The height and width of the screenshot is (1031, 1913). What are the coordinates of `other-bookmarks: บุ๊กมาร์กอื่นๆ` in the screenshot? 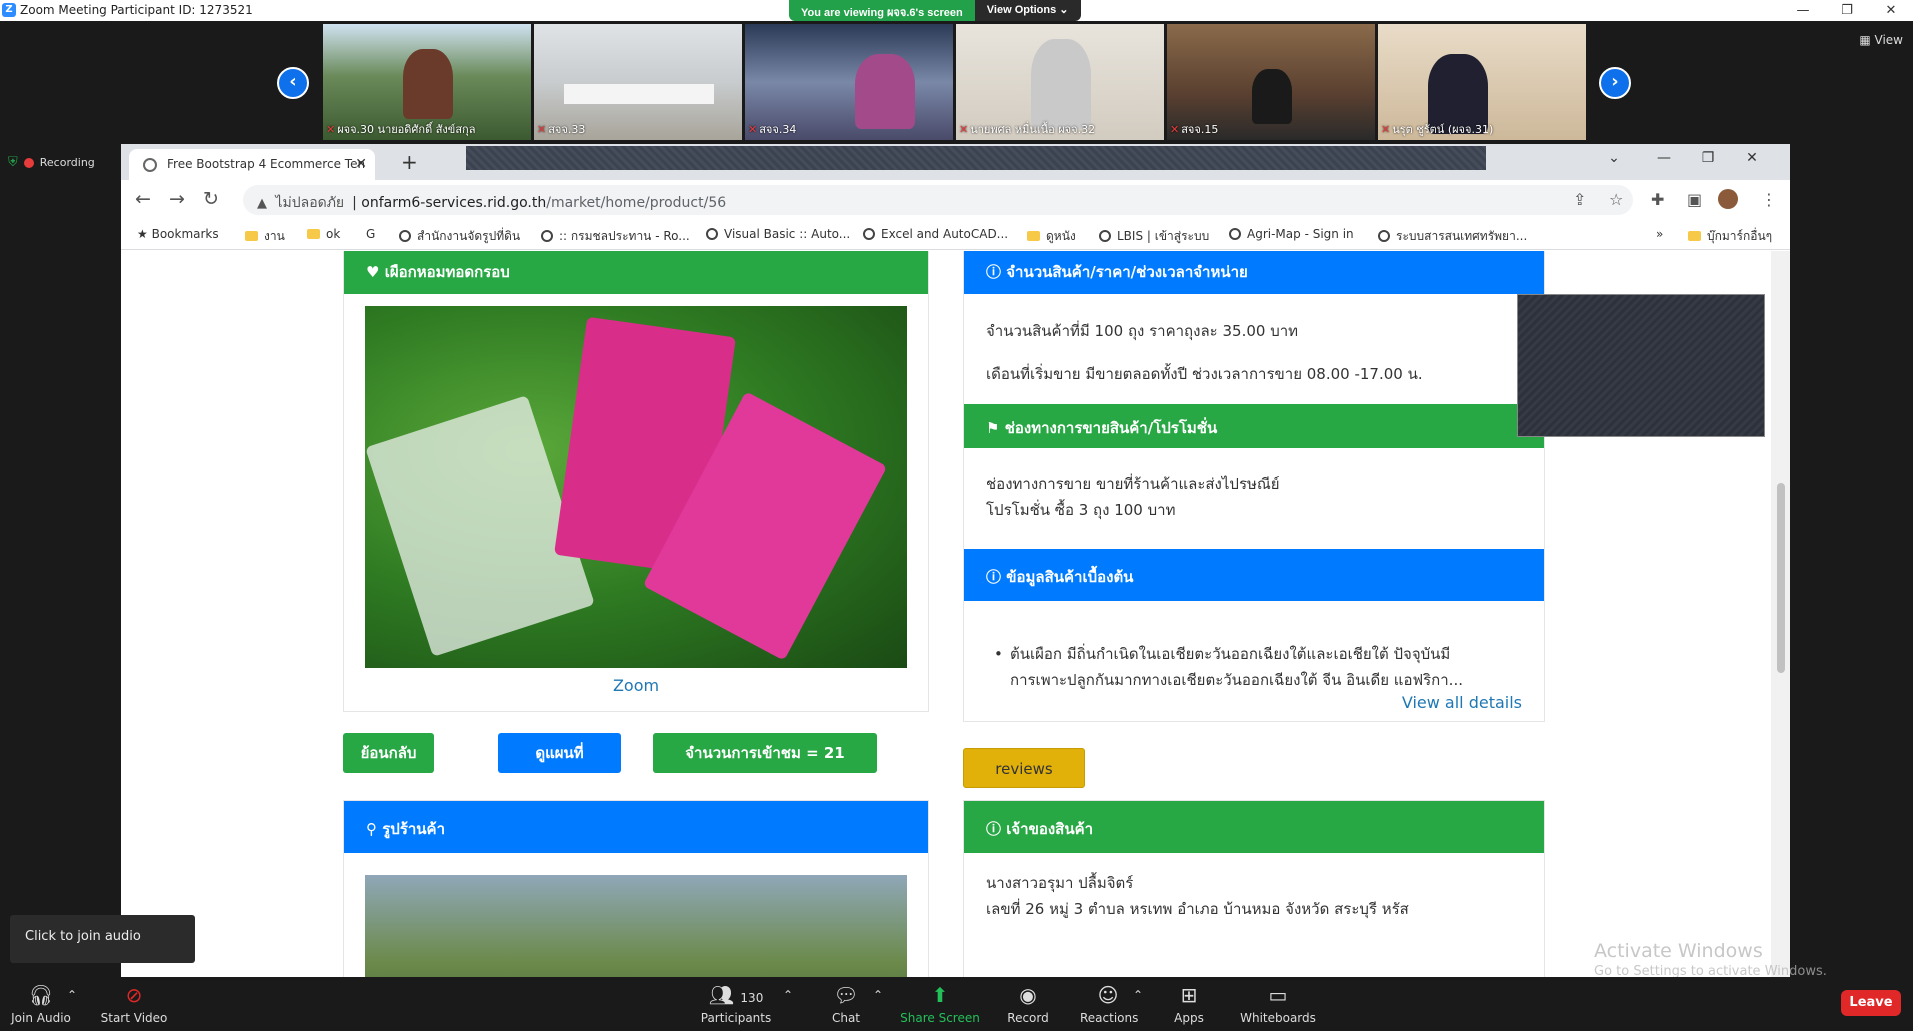 It's located at (1730, 236).